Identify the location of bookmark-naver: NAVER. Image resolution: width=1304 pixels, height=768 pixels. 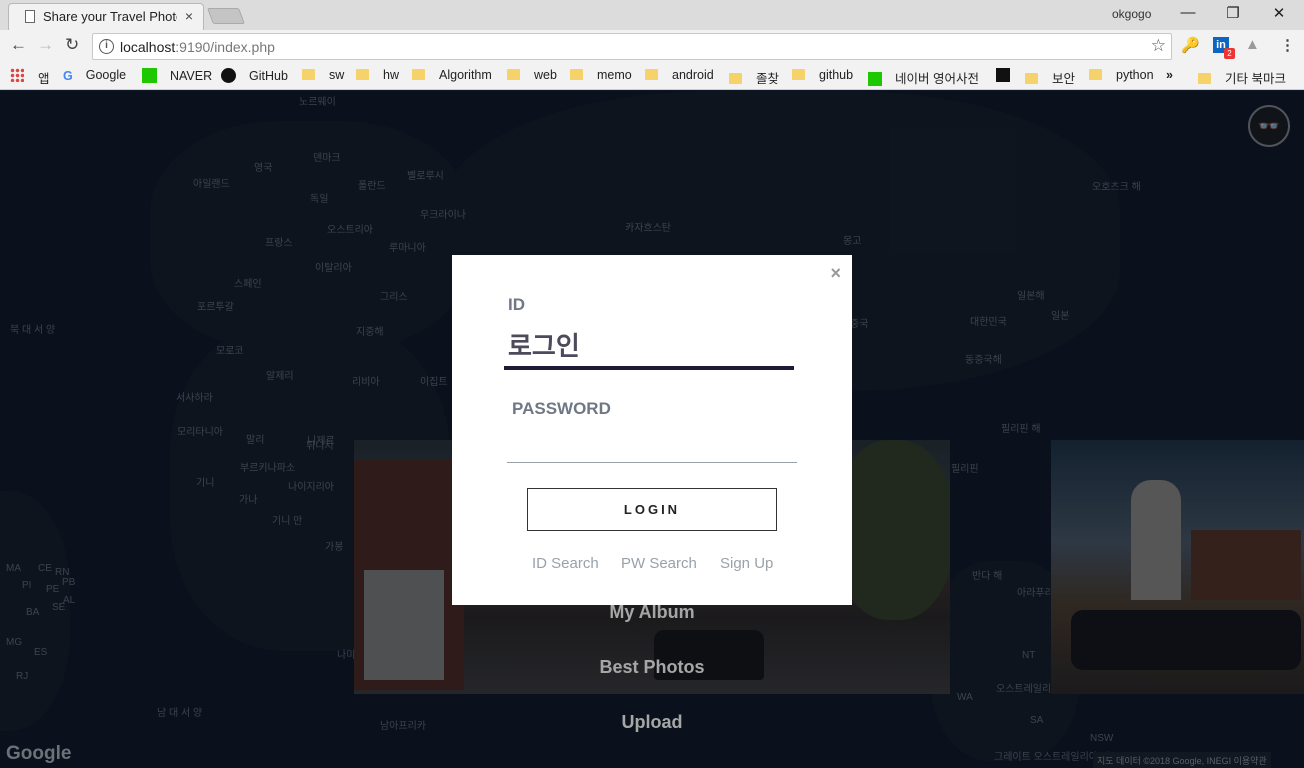
(177, 75).